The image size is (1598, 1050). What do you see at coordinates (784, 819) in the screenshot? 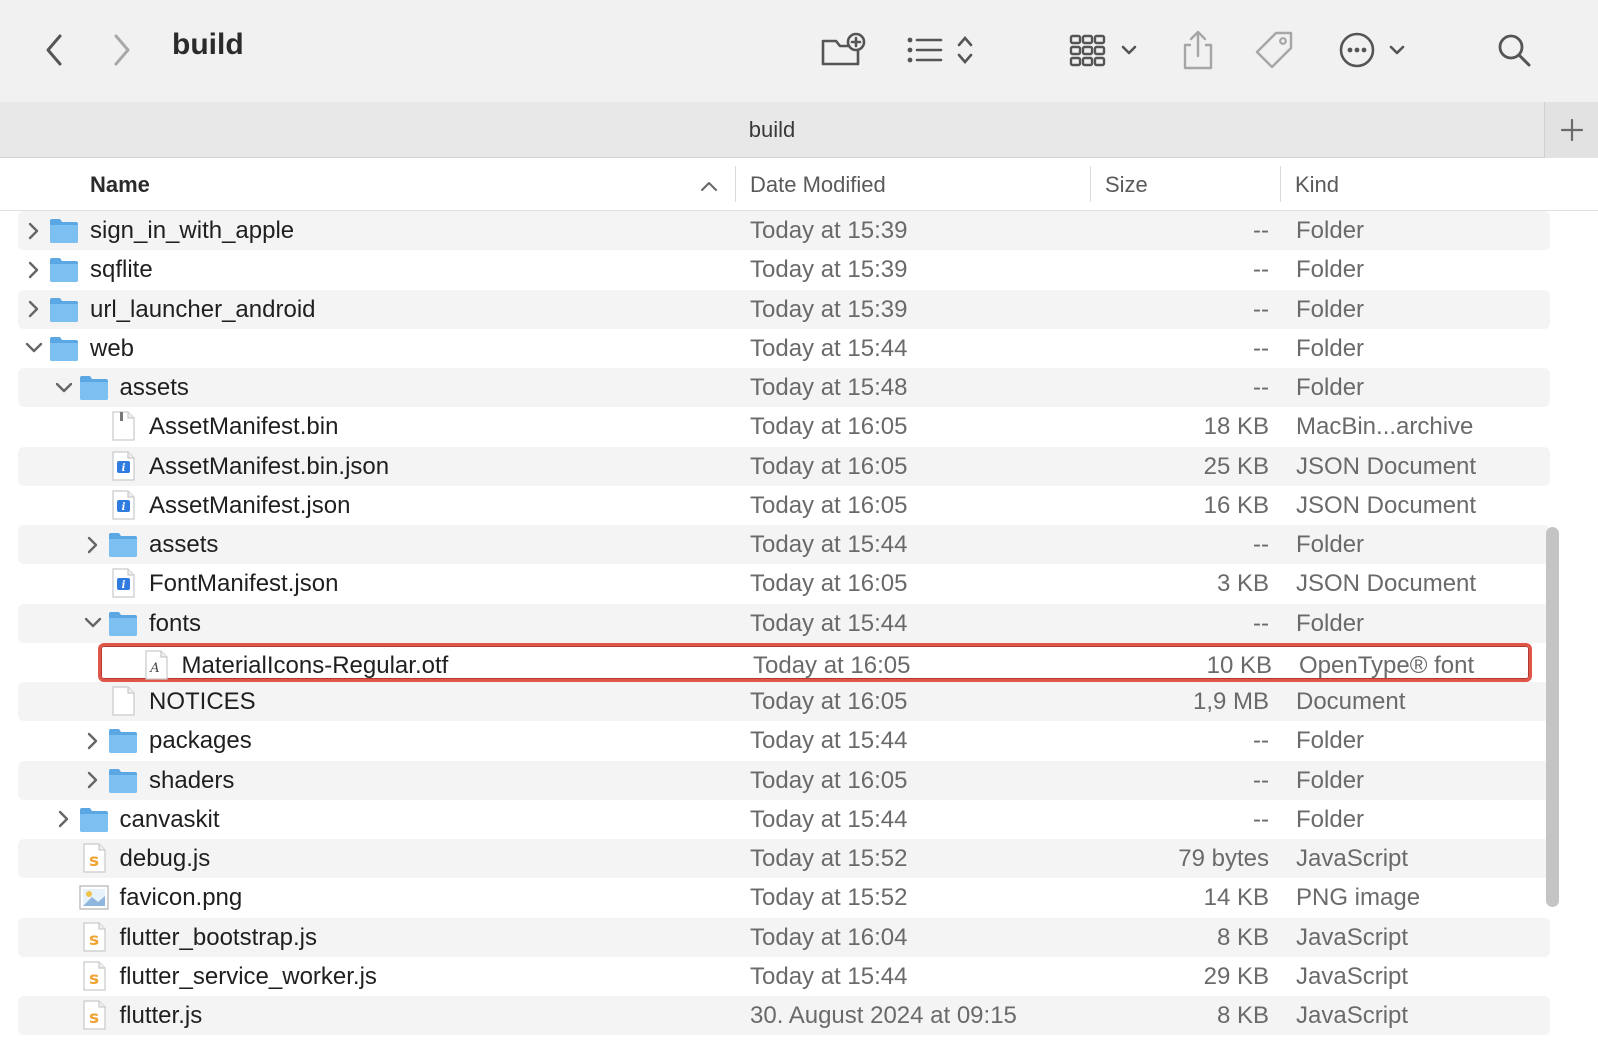
I see `folder-row: canvaskit Today at 15:44 -- Folder` at bounding box center [784, 819].